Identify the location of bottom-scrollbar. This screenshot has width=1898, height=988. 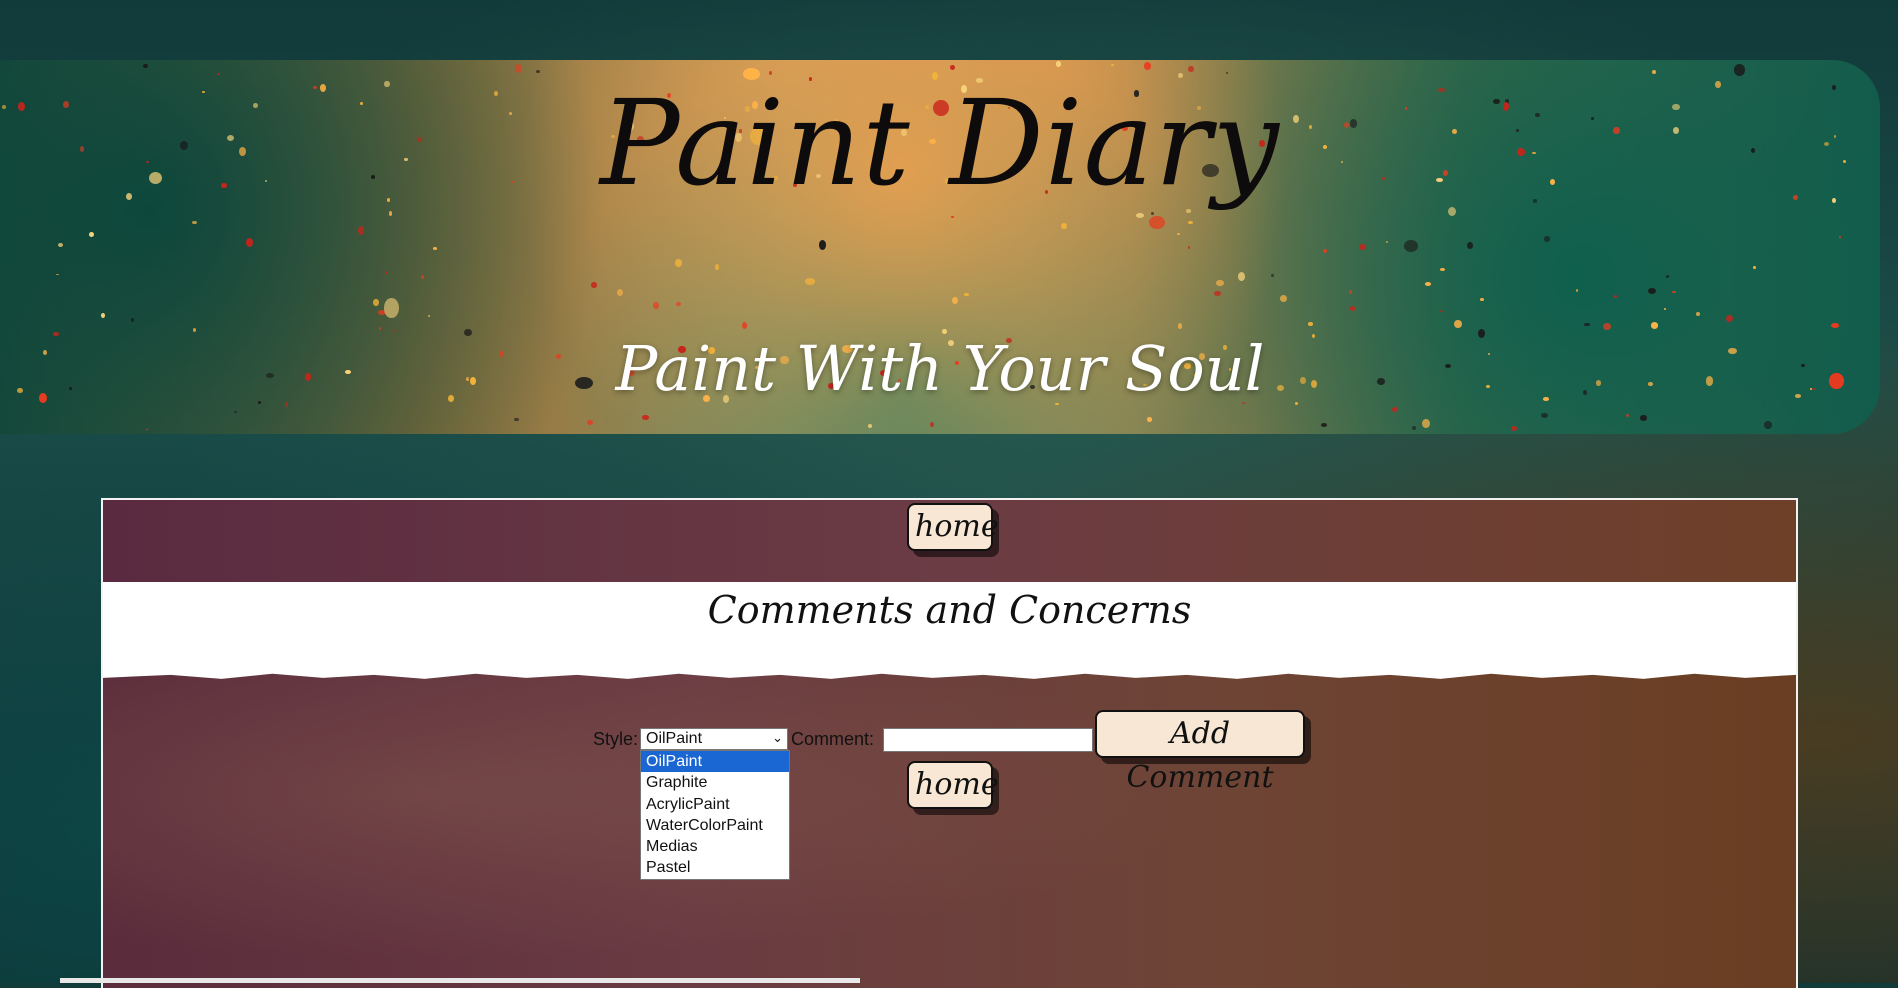
(460, 980).